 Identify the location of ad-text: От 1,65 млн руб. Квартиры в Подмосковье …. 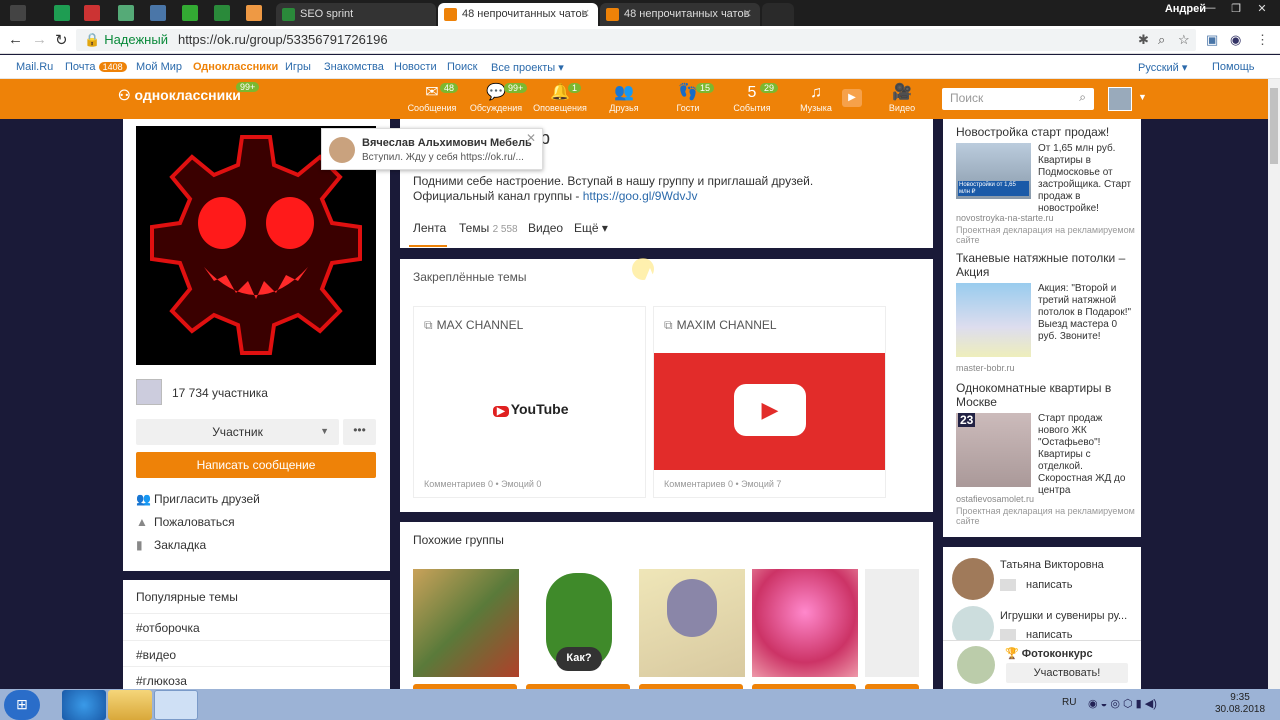
(1086, 179).